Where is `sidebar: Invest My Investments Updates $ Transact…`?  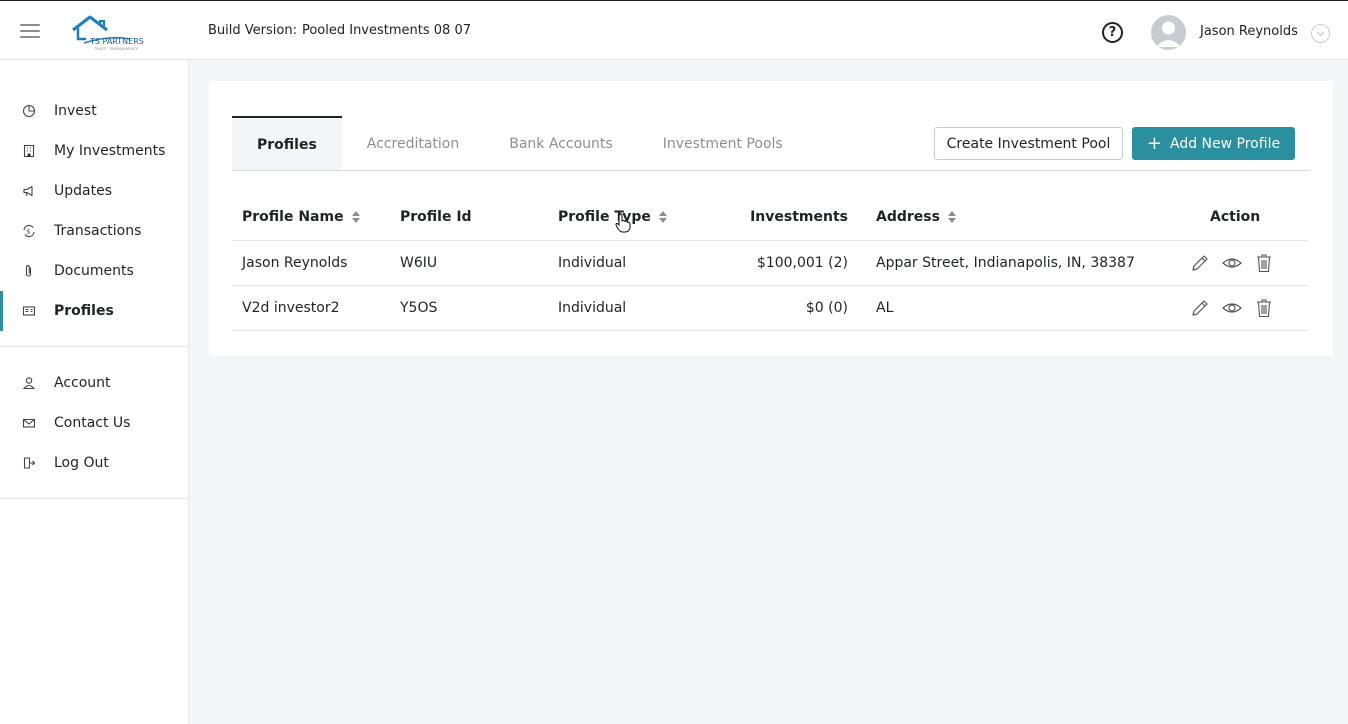
sidebar: Invest My Investments Updates $ Transact… is located at coordinates (94, 392).